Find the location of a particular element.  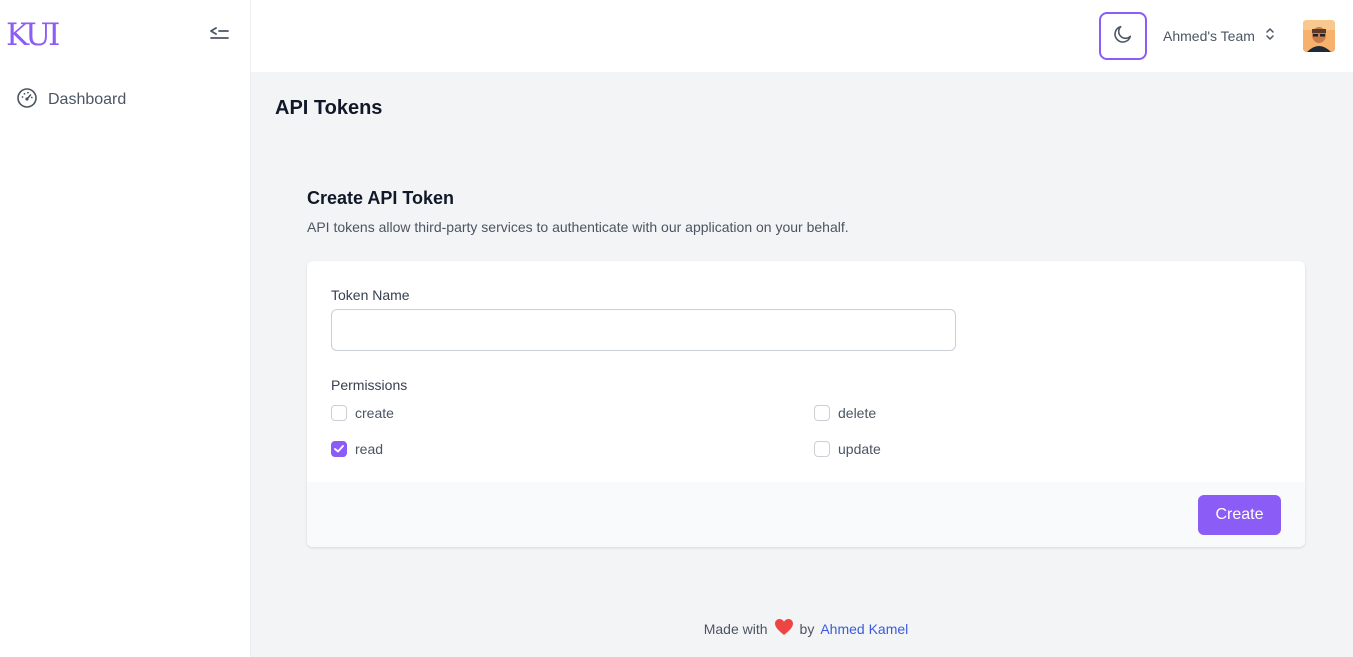

team-switcher: Ahmed's Team is located at coordinates (1219, 36).